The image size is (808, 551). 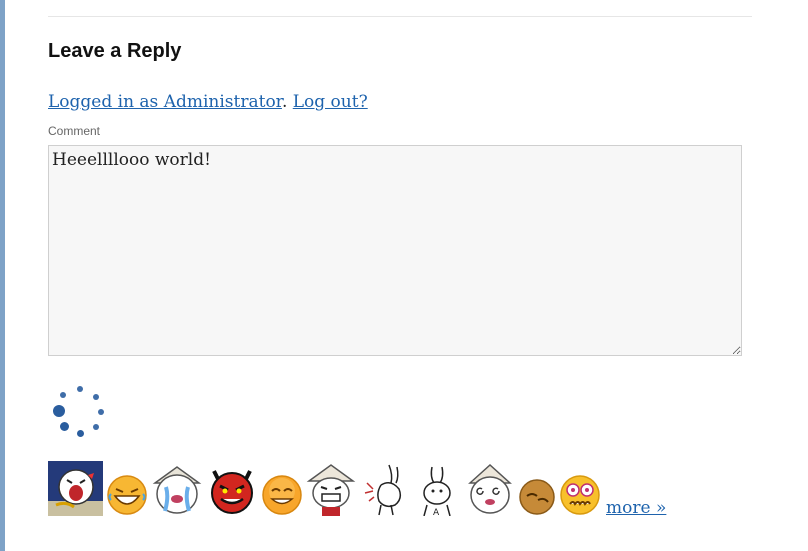 I want to click on laughing-face-icon, so click(x=127, y=495).